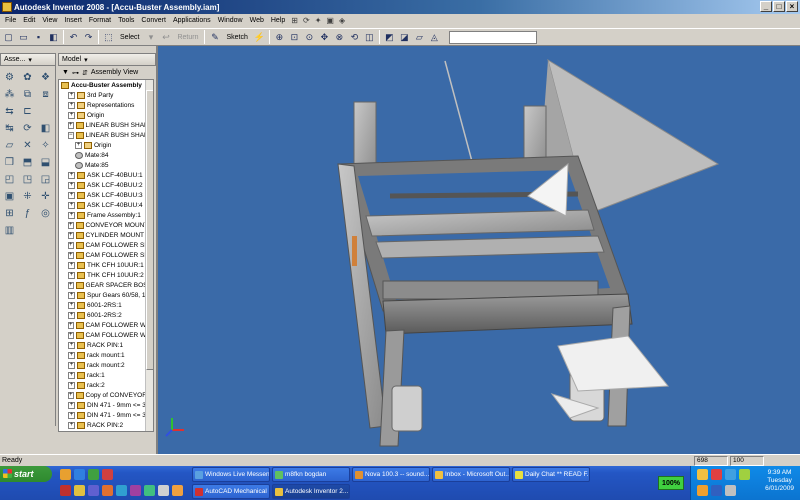  I want to click on tree-item: +6001-2RS:1, so click(106, 305).